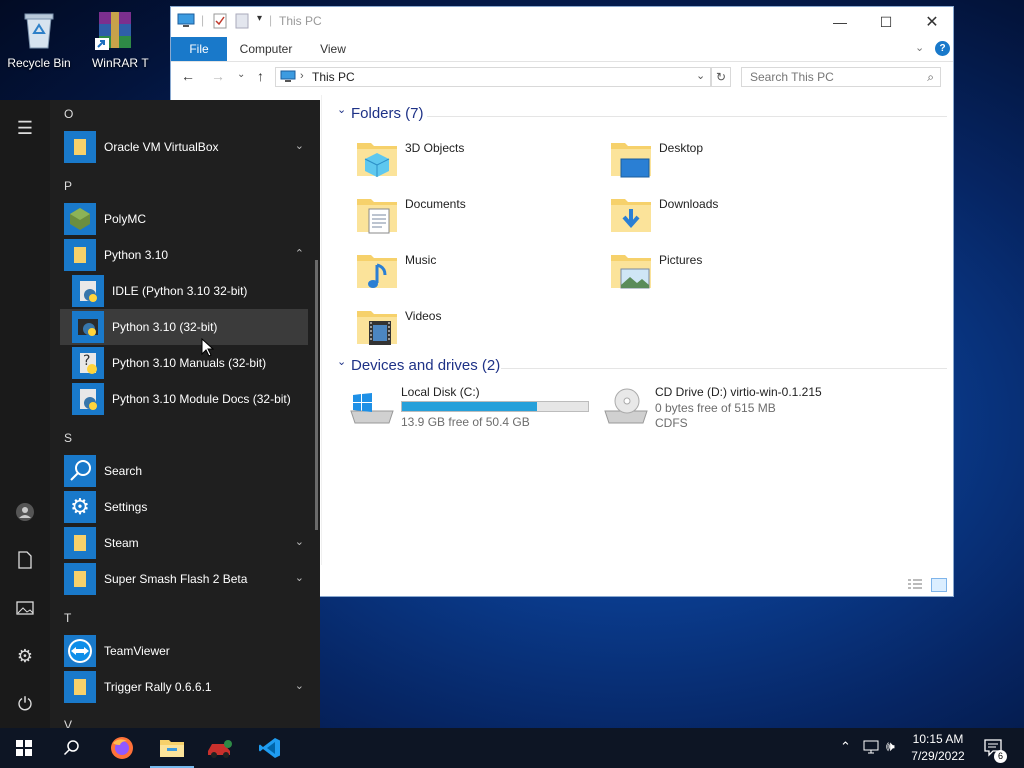 This screenshot has height=768, width=1024. What do you see at coordinates (145, 63) in the screenshot?
I see `desktop-icon-label: T` at bounding box center [145, 63].